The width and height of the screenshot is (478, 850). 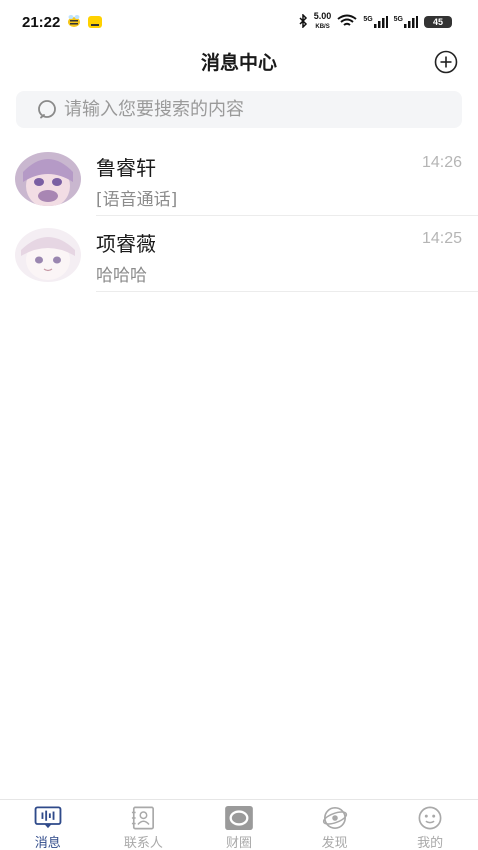 I want to click on add-button, so click(x=446, y=62).